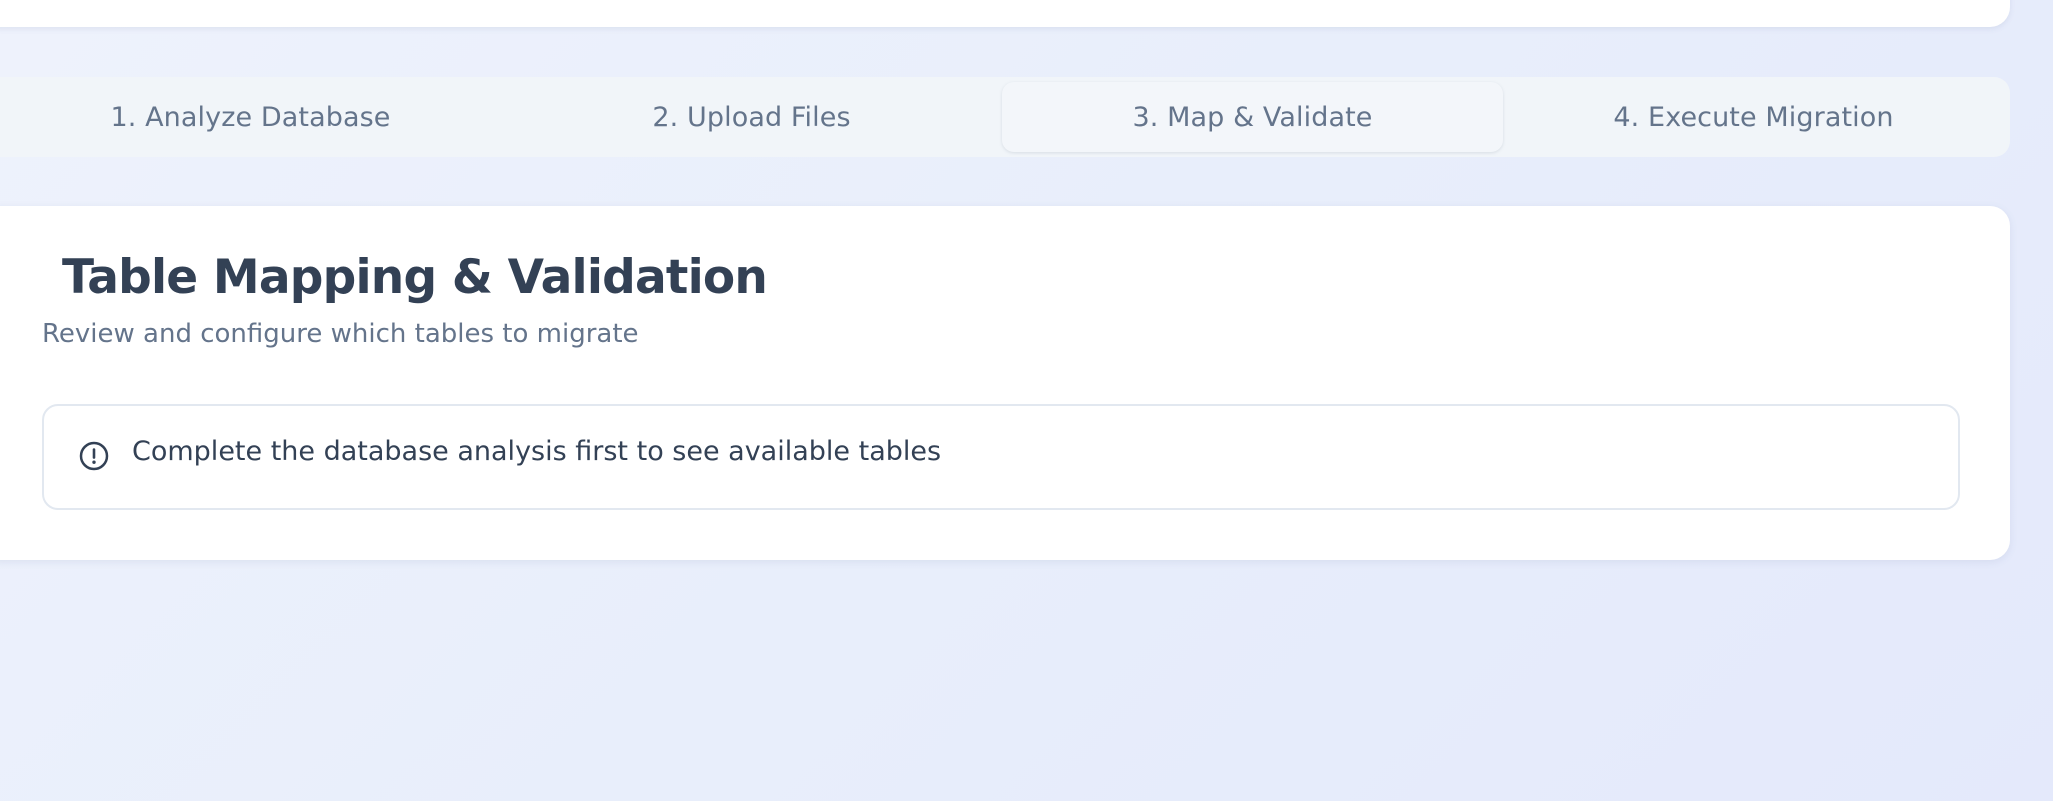 This screenshot has width=2053, height=801. What do you see at coordinates (94, 456) in the screenshot?
I see `alert-circle-icon` at bounding box center [94, 456].